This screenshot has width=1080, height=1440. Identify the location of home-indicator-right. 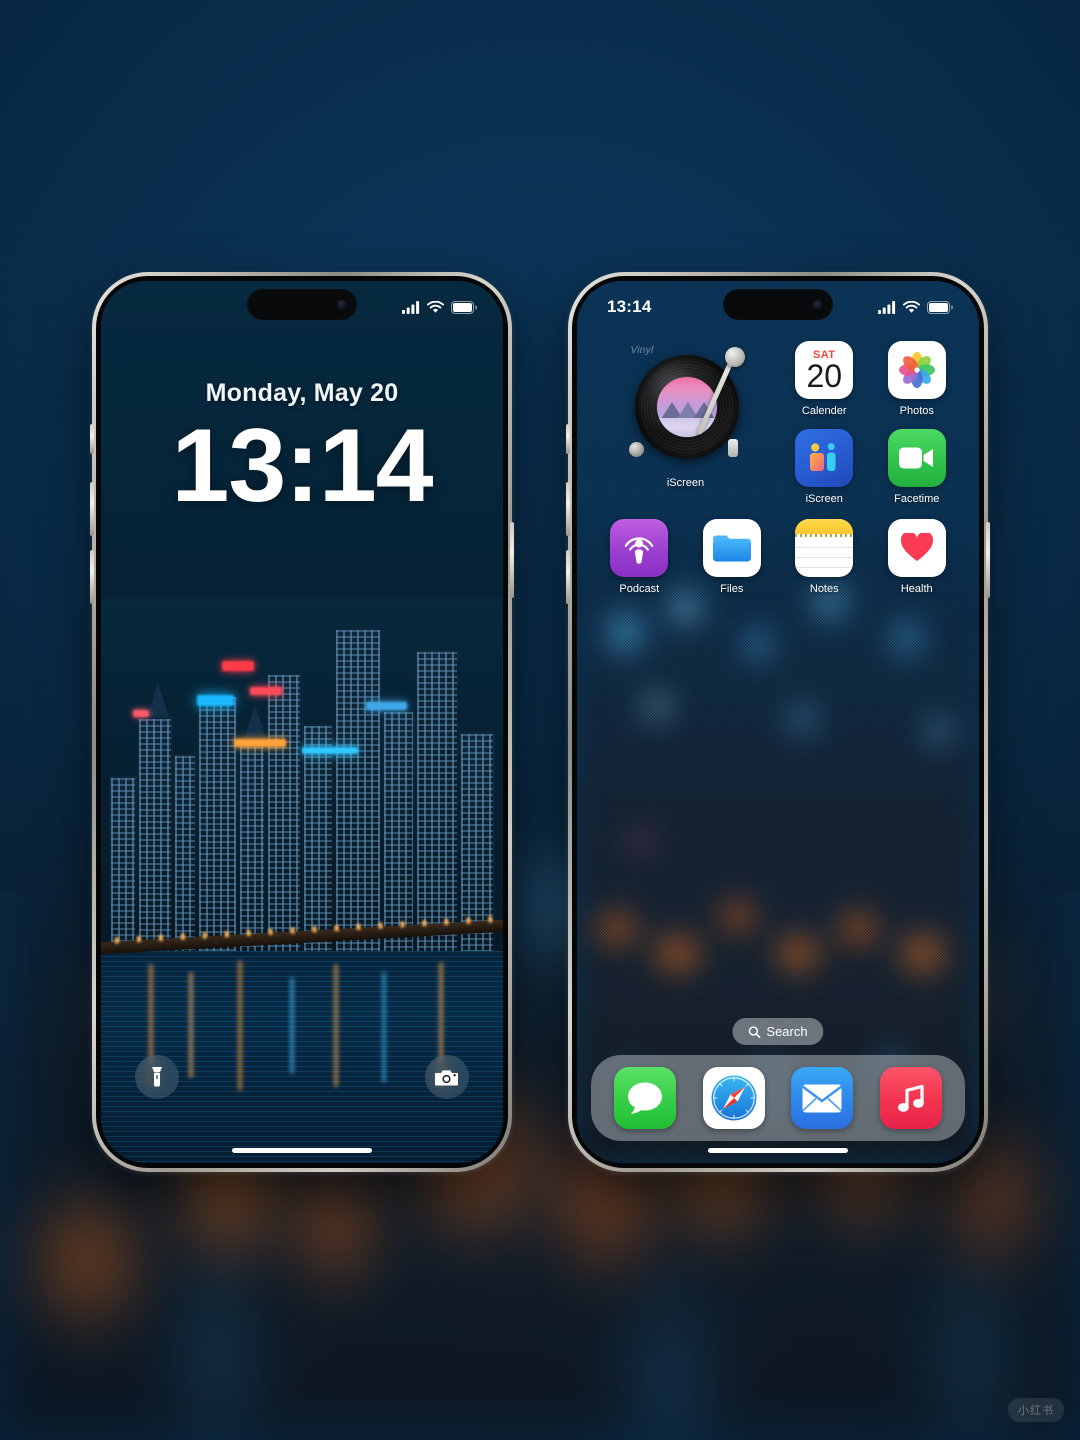
(778, 1150).